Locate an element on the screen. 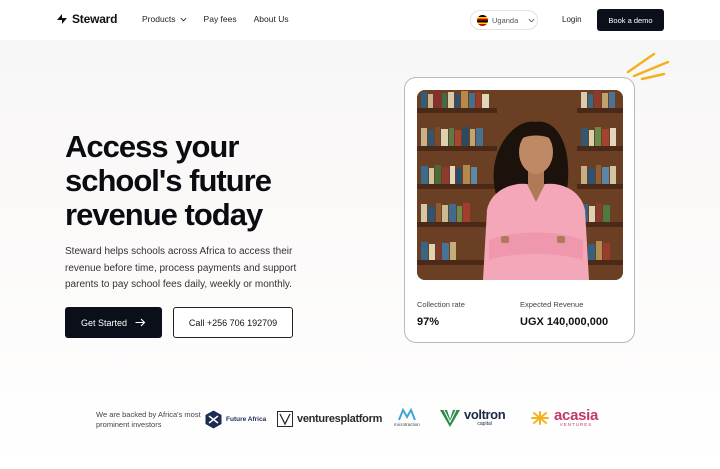 The image size is (720, 469). future-africa-name: Future Africa is located at coordinates (246, 419).